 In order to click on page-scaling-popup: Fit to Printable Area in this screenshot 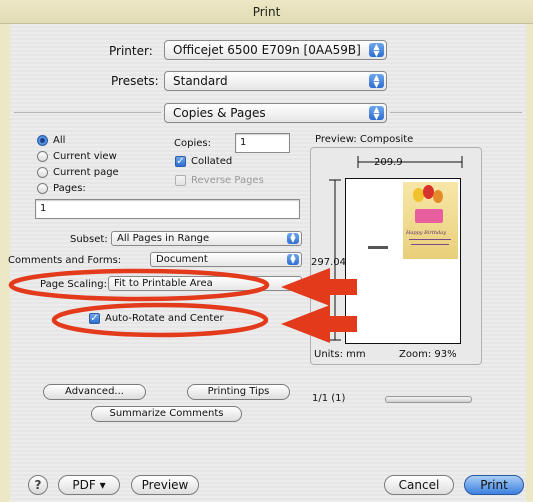, I will do `click(205, 283)`.